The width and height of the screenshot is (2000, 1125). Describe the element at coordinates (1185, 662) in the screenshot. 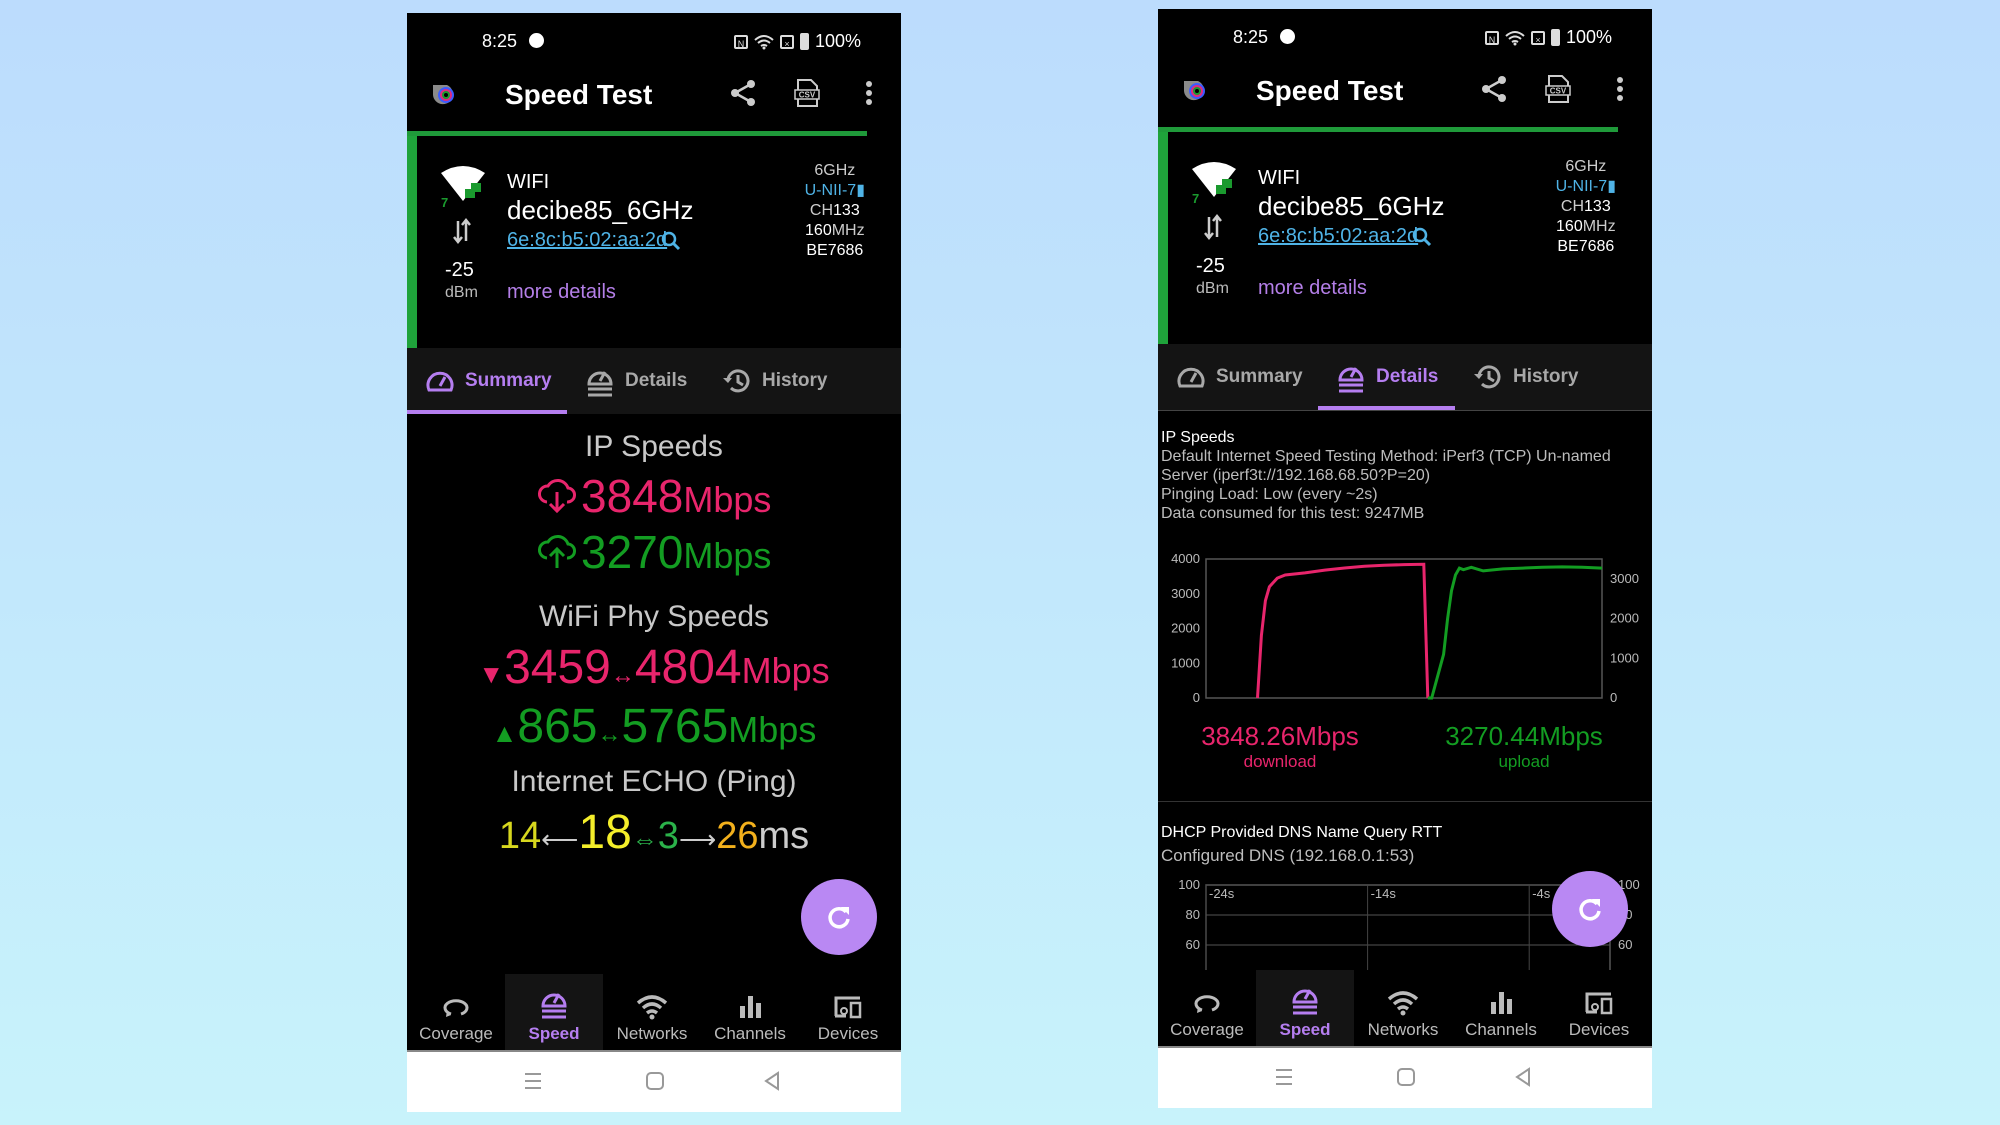

I see `left-axis-tick: 1000` at that location.